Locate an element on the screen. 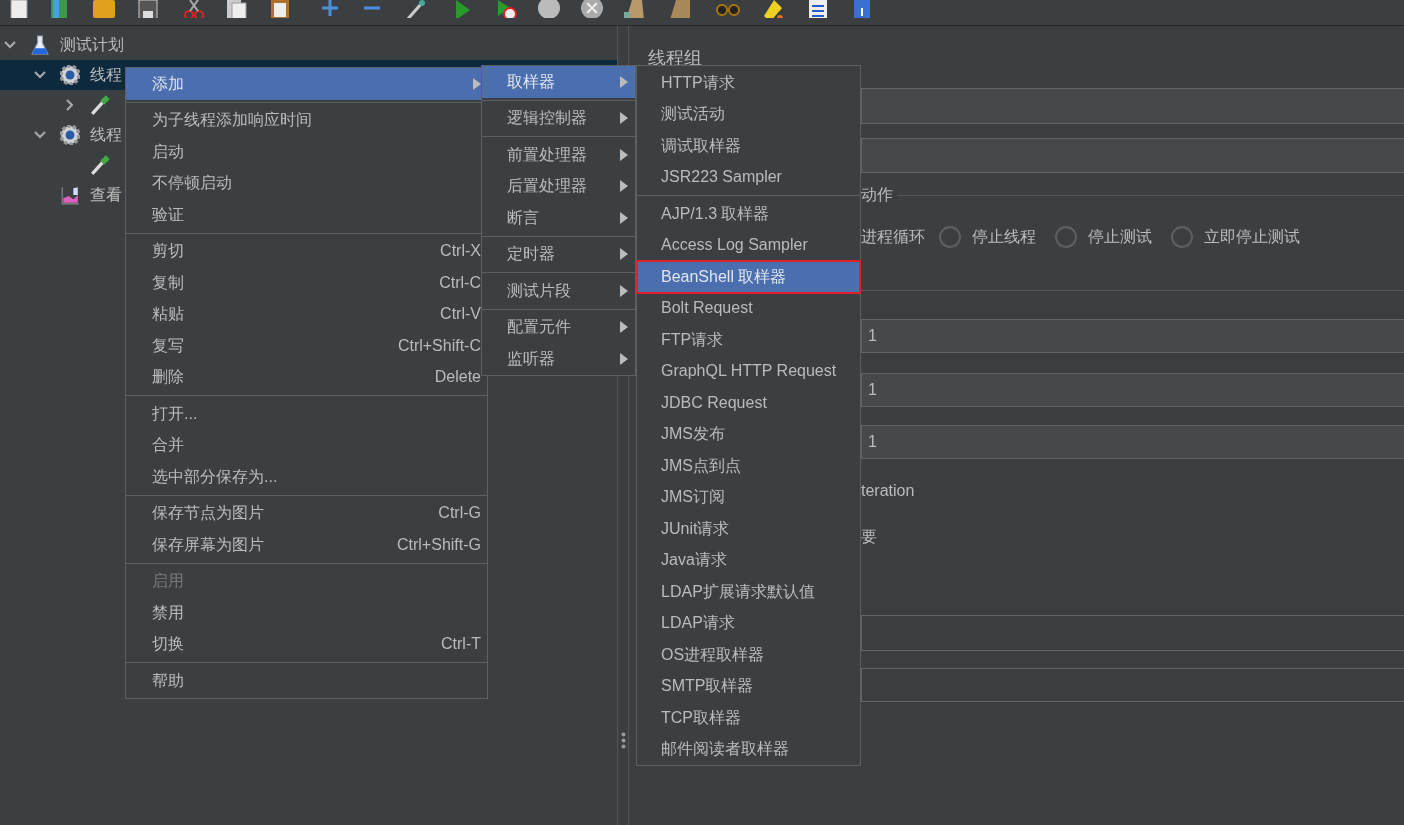 This screenshot has height=825, width=1404. menu-item: TCP取样器 is located at coordinates (748, 718).